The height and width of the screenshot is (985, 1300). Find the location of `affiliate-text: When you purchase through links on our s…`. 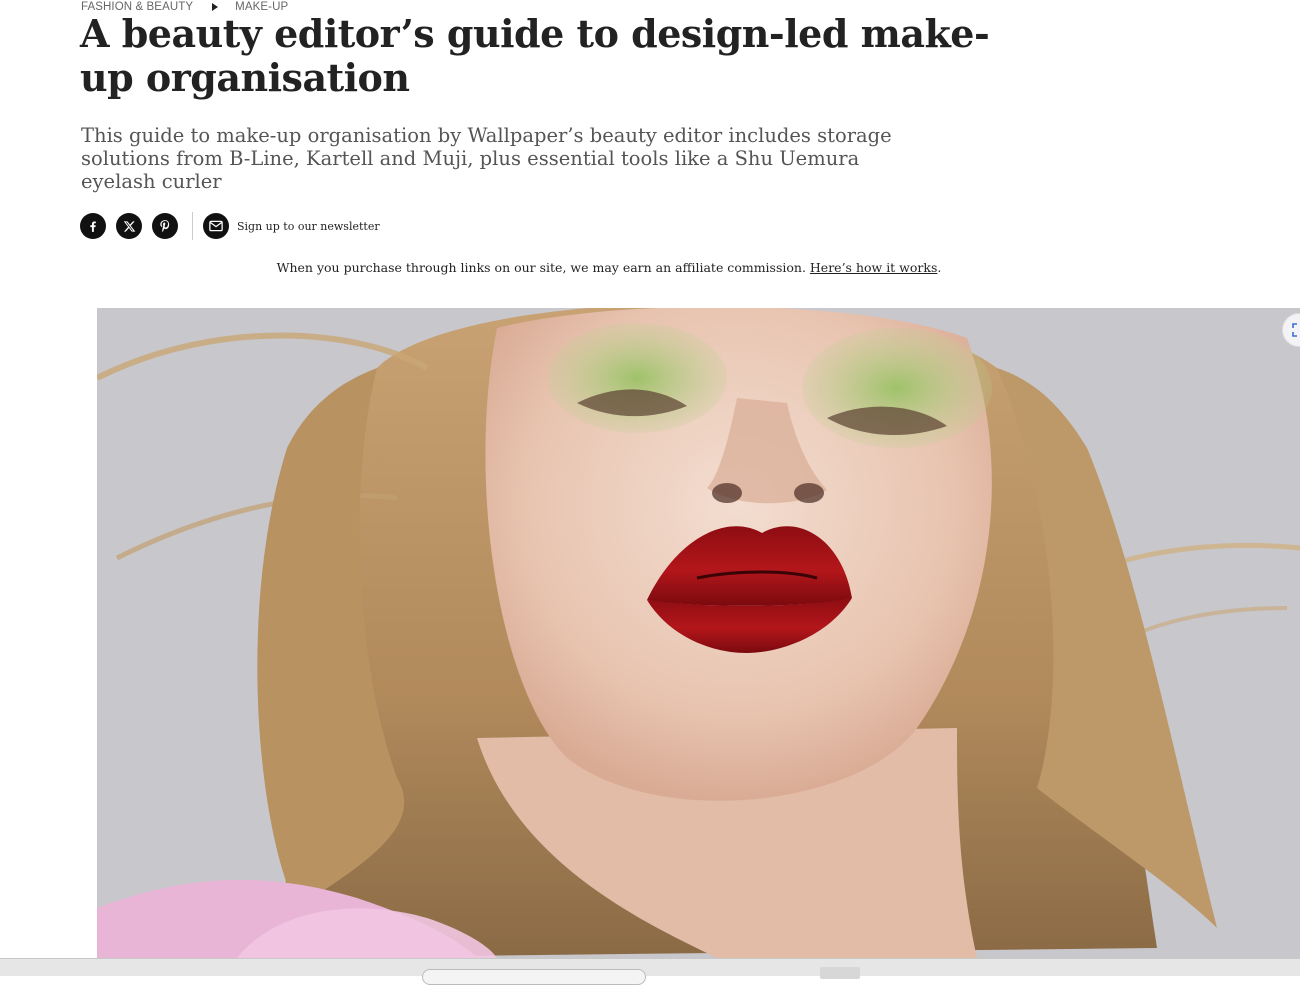

affiliate-text: When you purchase through links on our s… is located at coordinates (541, 267).